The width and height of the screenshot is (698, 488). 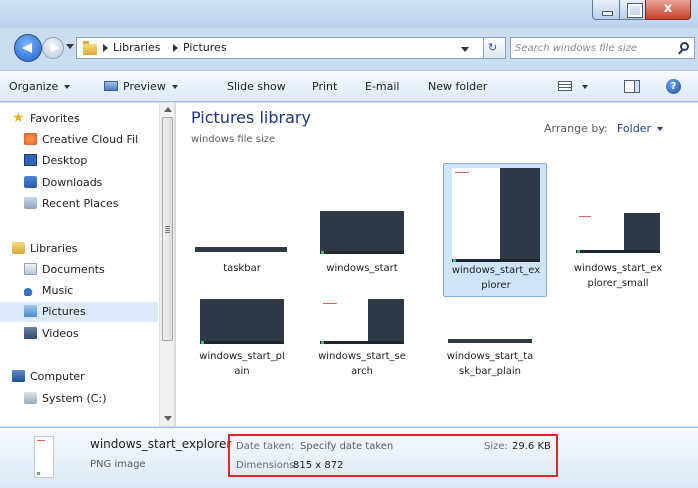 What do you see at coordinates (318, 465) in the screenshot?
I see `dimensions-value: 815 x 872` at bounding box center [318, 465].